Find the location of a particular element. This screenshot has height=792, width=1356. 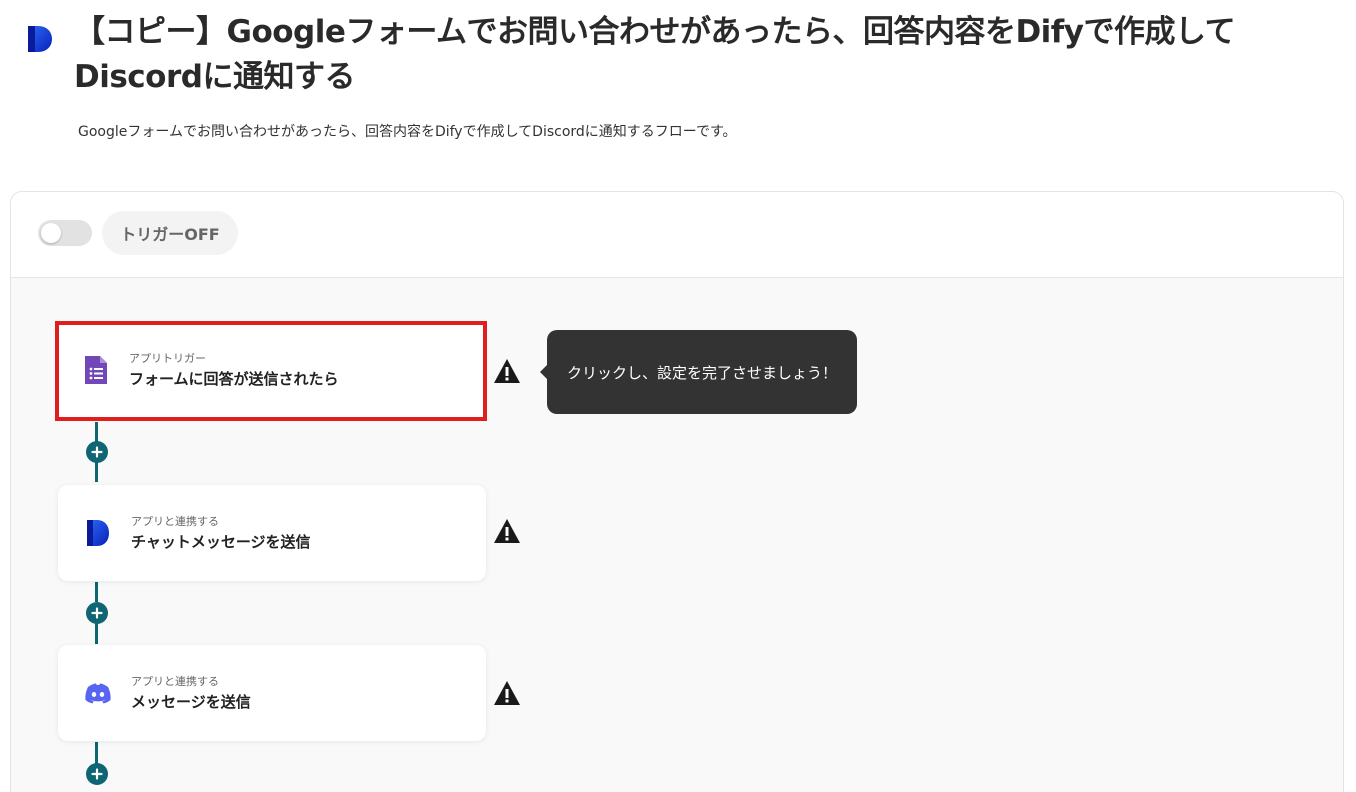

setup-tooltip: クリックし、設定を完了させましょう！ is located at coordinates (698, 372).